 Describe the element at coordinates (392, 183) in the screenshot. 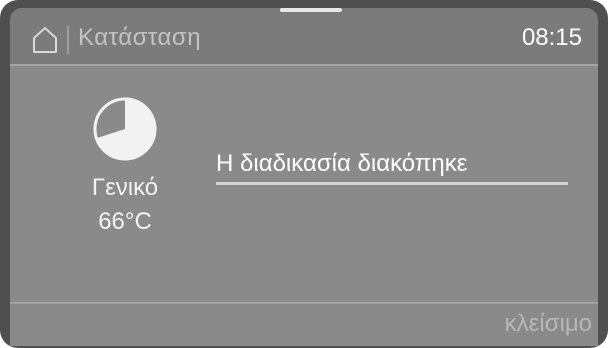

I see `message-underline` at that location.